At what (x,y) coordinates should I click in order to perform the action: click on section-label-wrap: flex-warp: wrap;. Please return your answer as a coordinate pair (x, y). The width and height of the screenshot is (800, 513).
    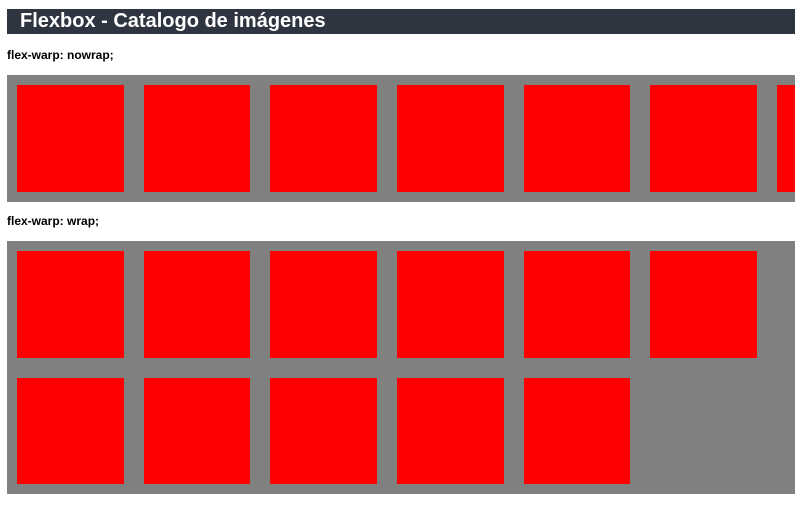
    Looking at the image, I should click on (53, 221).